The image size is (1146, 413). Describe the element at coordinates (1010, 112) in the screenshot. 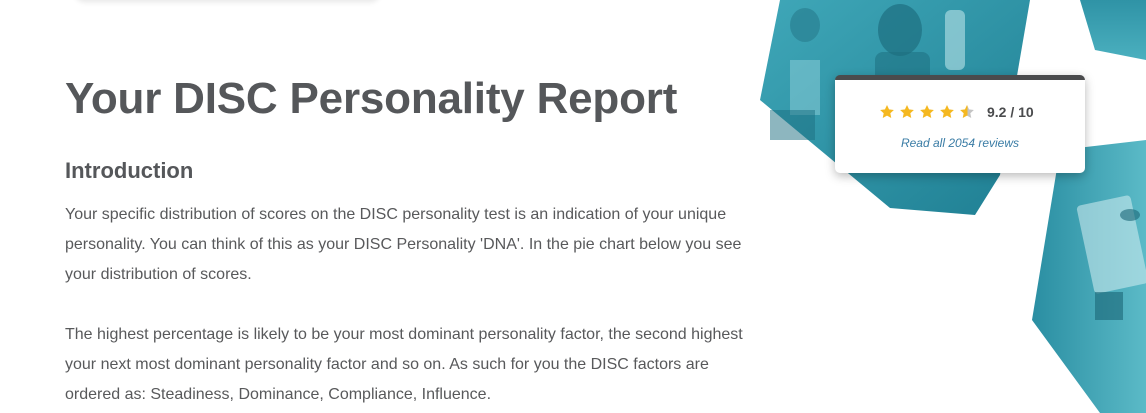

I see `rating-score: 9.2 / 10` at that location.